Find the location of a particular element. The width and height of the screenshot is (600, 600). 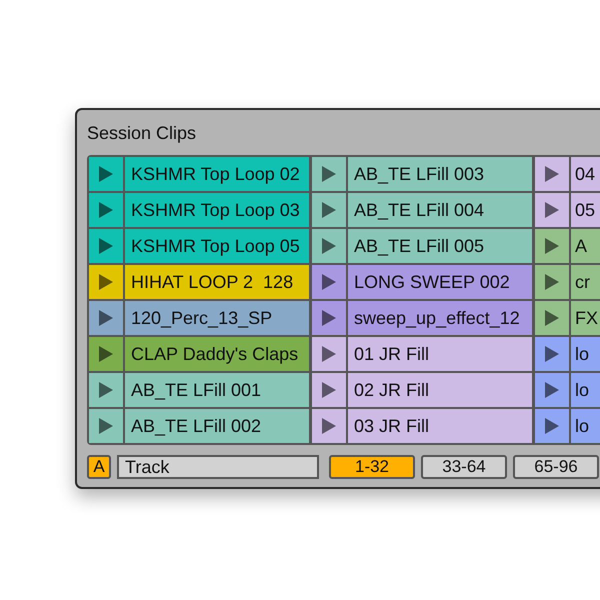

clip-name: cr is located at coordinates (585, 282).